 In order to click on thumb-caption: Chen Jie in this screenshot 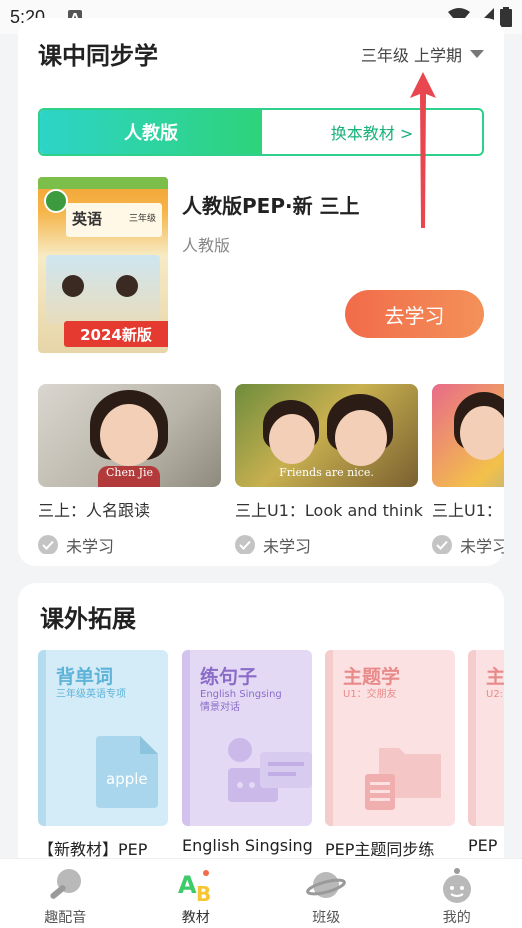, I will do `click(129, 472)`.